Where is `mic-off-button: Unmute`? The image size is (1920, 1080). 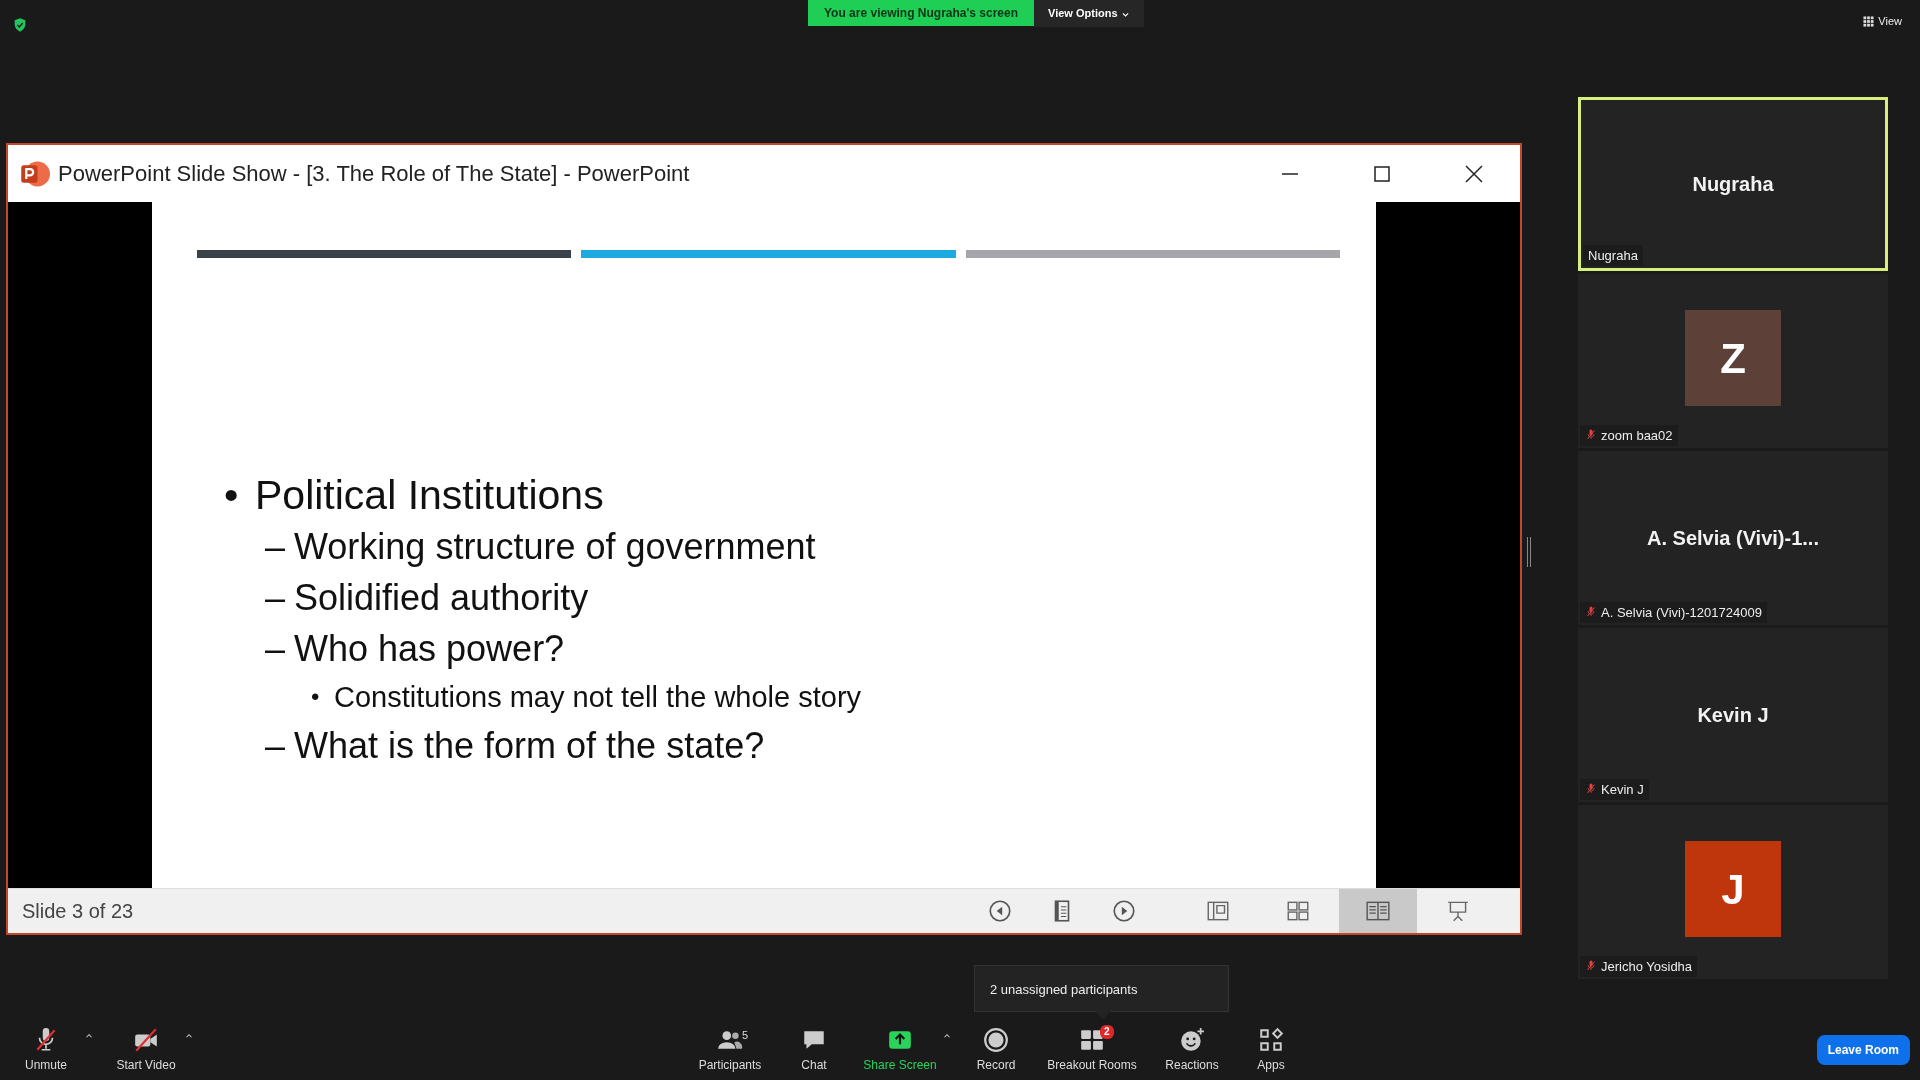 mic-off-button: Unmute is located at coordinates (46, 1050).